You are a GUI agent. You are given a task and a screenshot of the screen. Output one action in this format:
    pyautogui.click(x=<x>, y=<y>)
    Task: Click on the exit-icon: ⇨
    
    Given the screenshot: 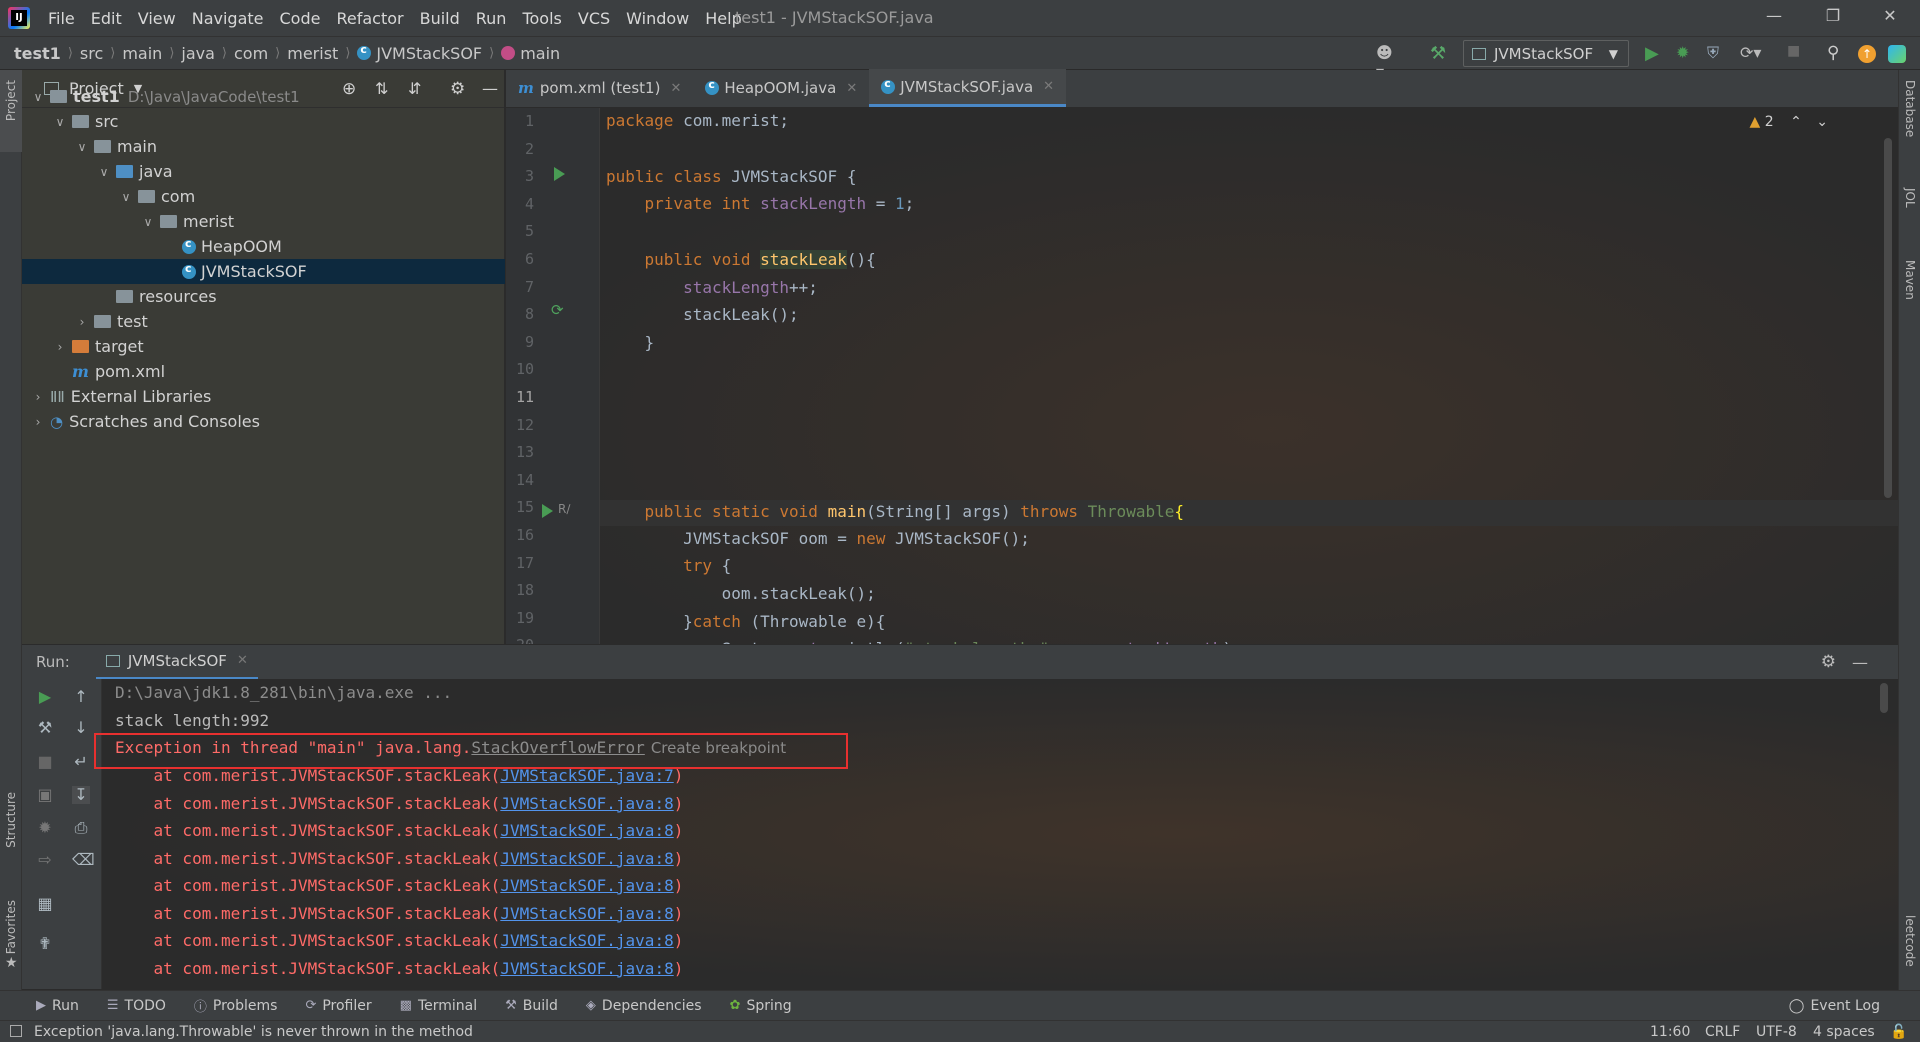 What is the action you would take?
    pyautogui.click(x=45, y=860)
    